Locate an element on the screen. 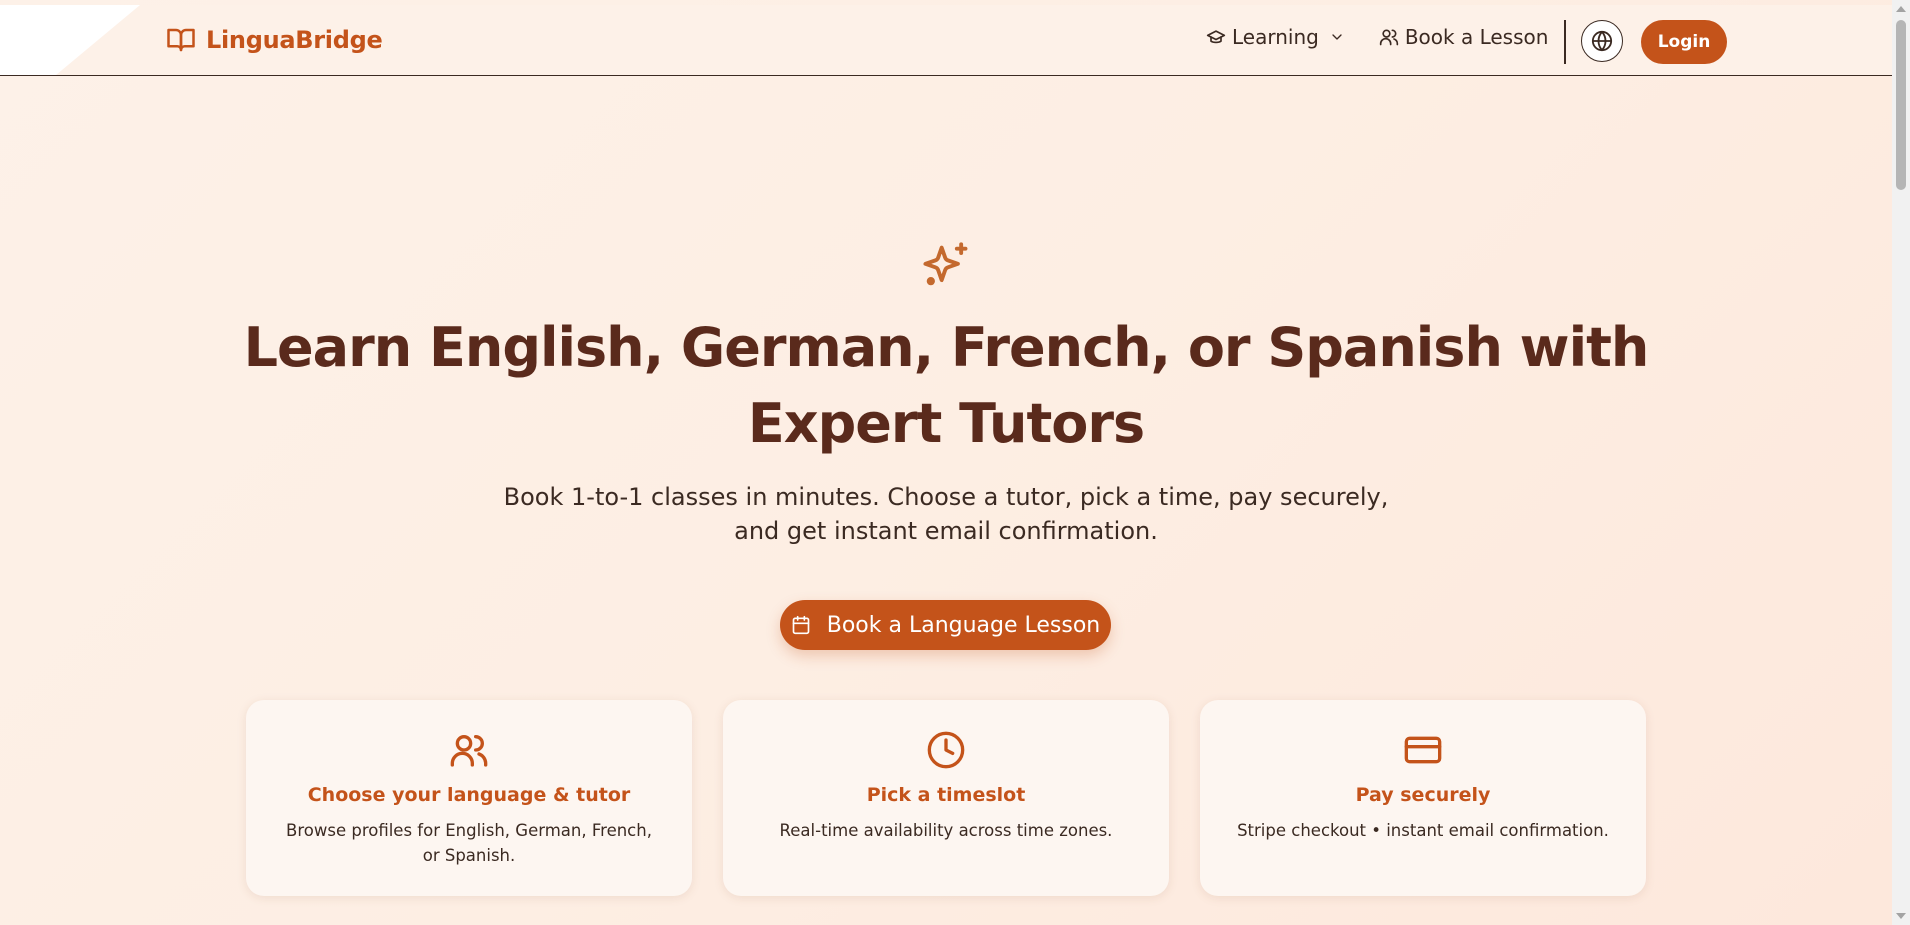 Image resolution: width=1910 pixels, height=925 pixels. globe-icon is located at coordinates (1602, 41).